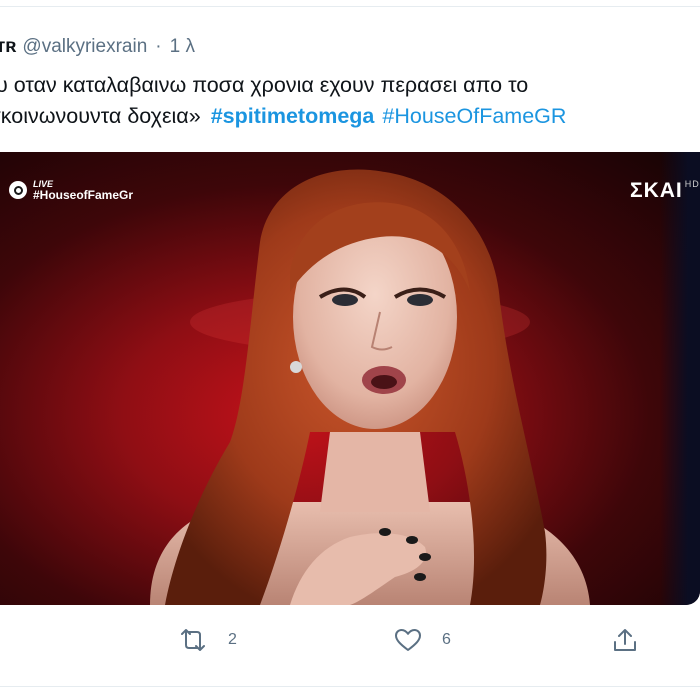  What do you see at coordinates (350, 6) in the screenshot?
I see `top-divider` at bounding box center [350, 6].